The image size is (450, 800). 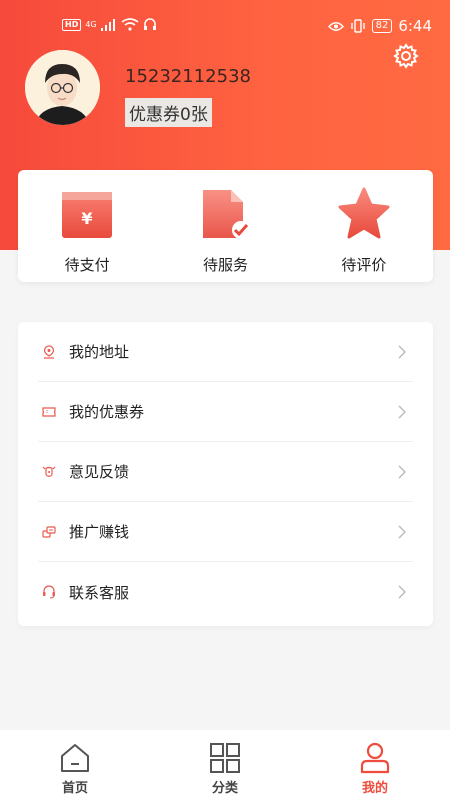 I want to click on tab-label: 我的, so click(x=374, y=788).